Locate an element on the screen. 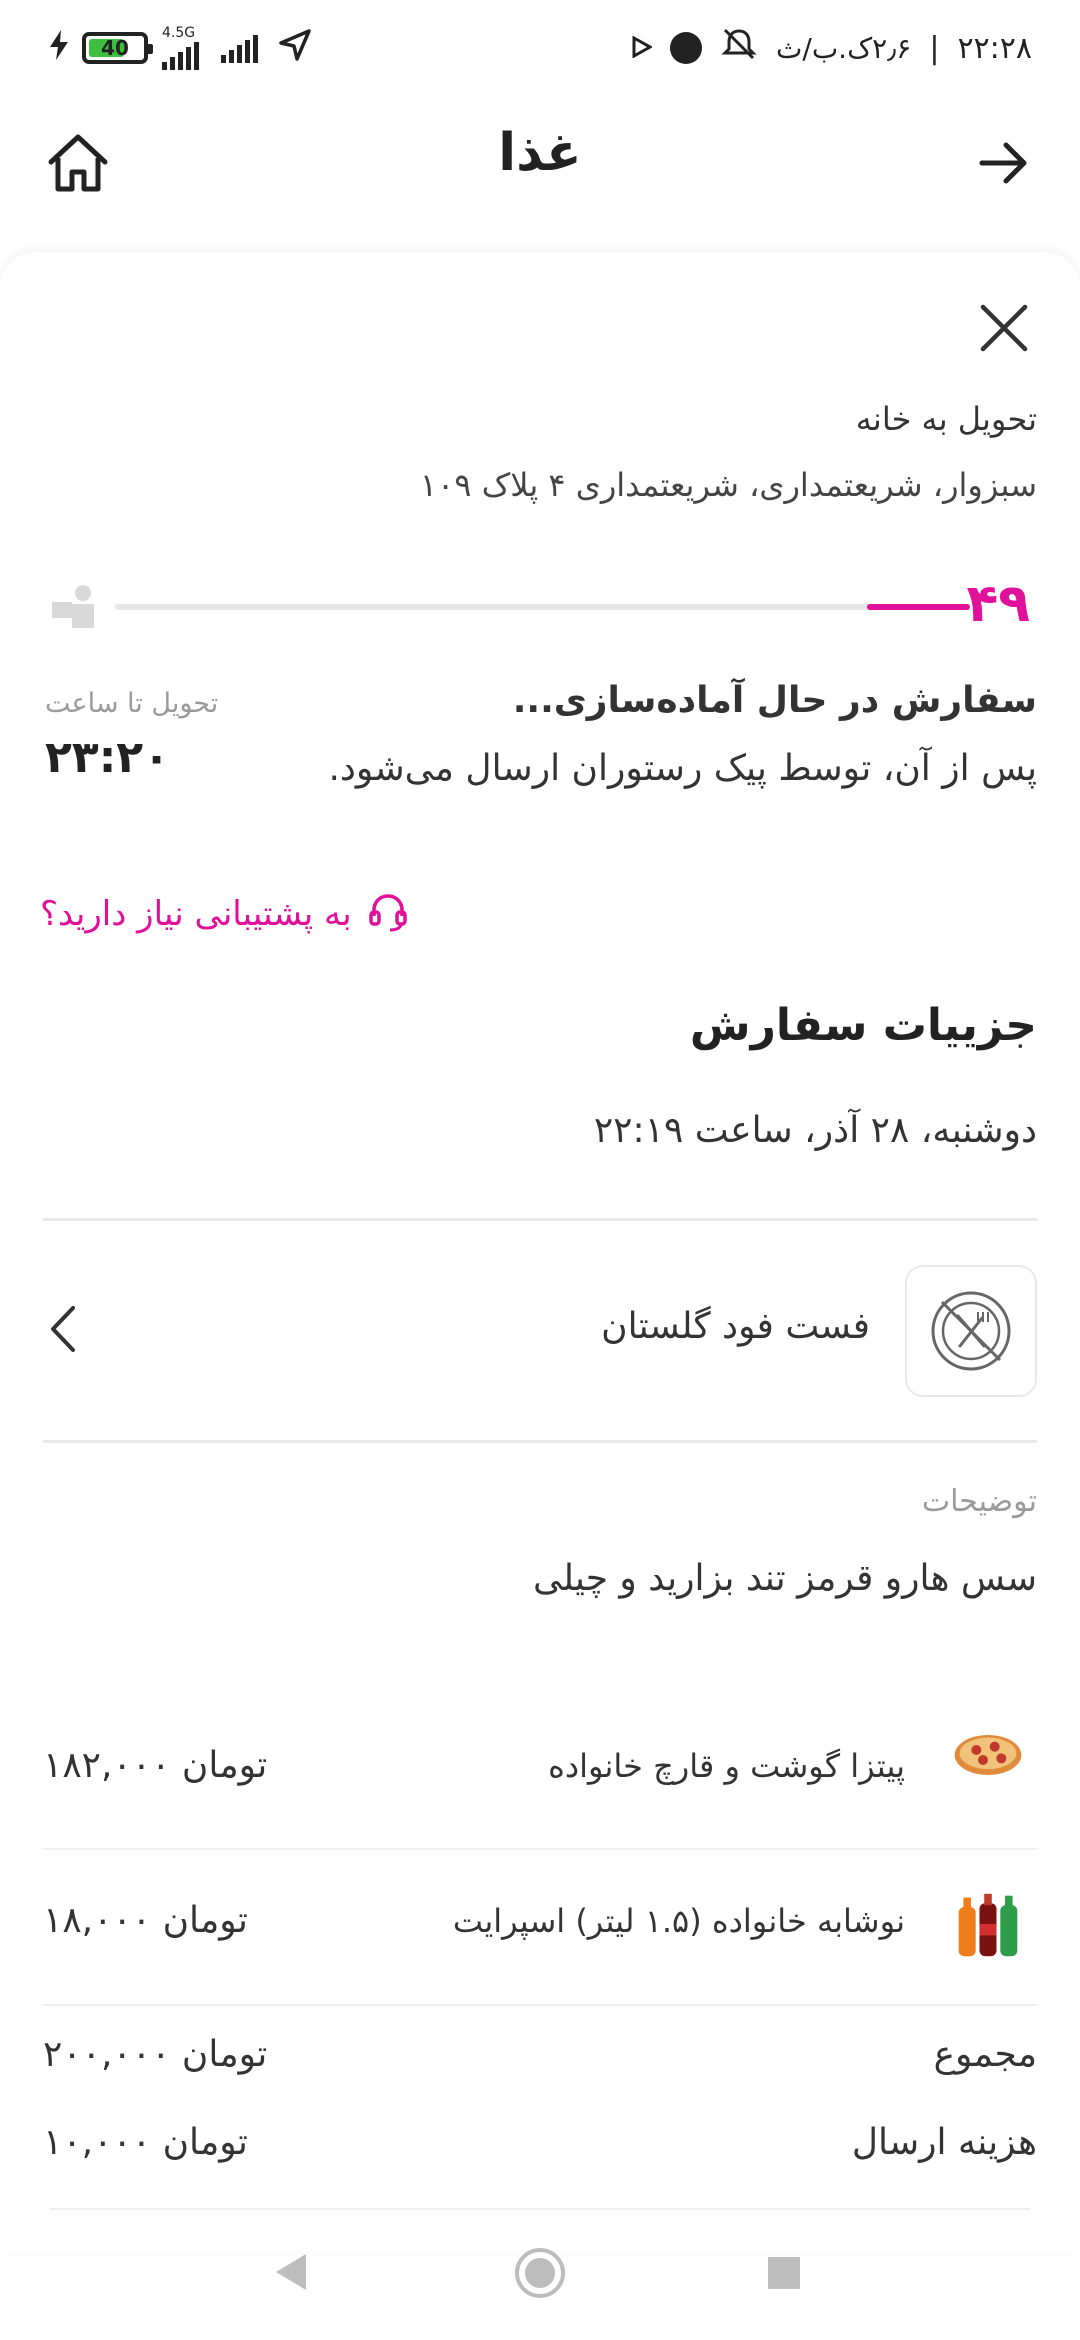 The image size is (1080, 2340). status-bar-right: ۲۲:۲۸ | ۲٫۶ک.ب/ث is located at coordinates (832, 48).